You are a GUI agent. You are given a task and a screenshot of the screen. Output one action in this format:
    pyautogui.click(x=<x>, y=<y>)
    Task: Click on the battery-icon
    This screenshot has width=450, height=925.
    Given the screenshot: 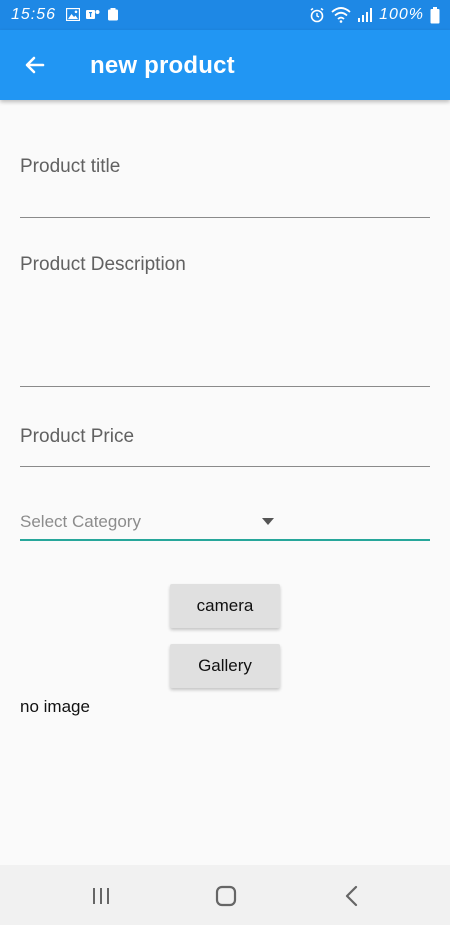 What is the action you would take?
    pyautogui.click(x=435, y=14)
    